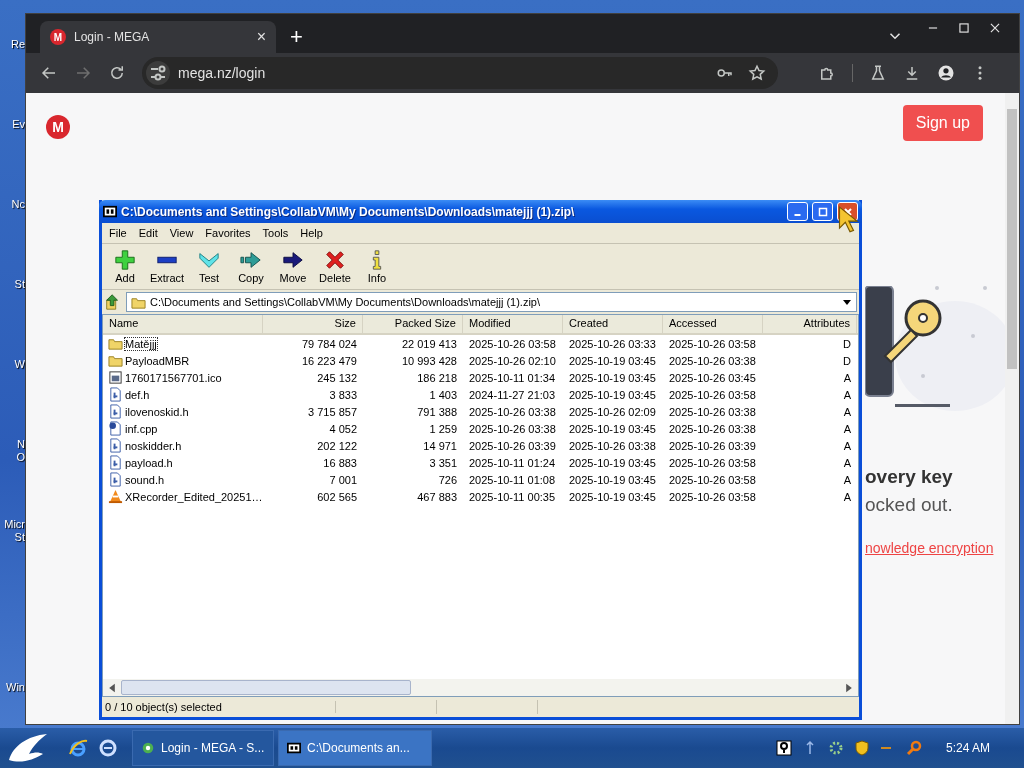  Describe the element at coordinates (228, 233) in the screenshot. I see `menu-item: Favorites` at that location.